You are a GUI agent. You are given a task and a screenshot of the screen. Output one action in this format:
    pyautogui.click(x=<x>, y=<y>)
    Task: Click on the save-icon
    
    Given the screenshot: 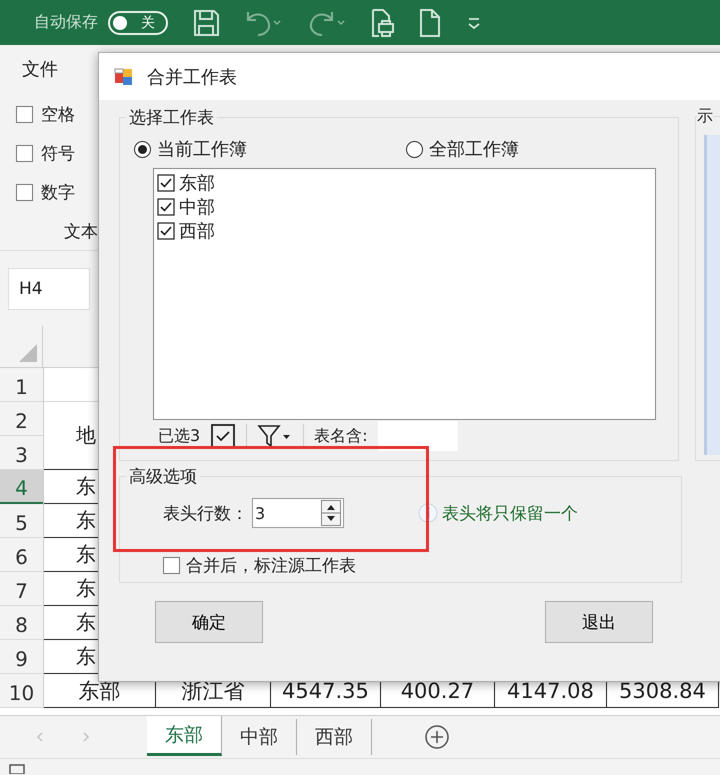 What is the action you would take?
    pyautogui.click(x=206, y=23)
    